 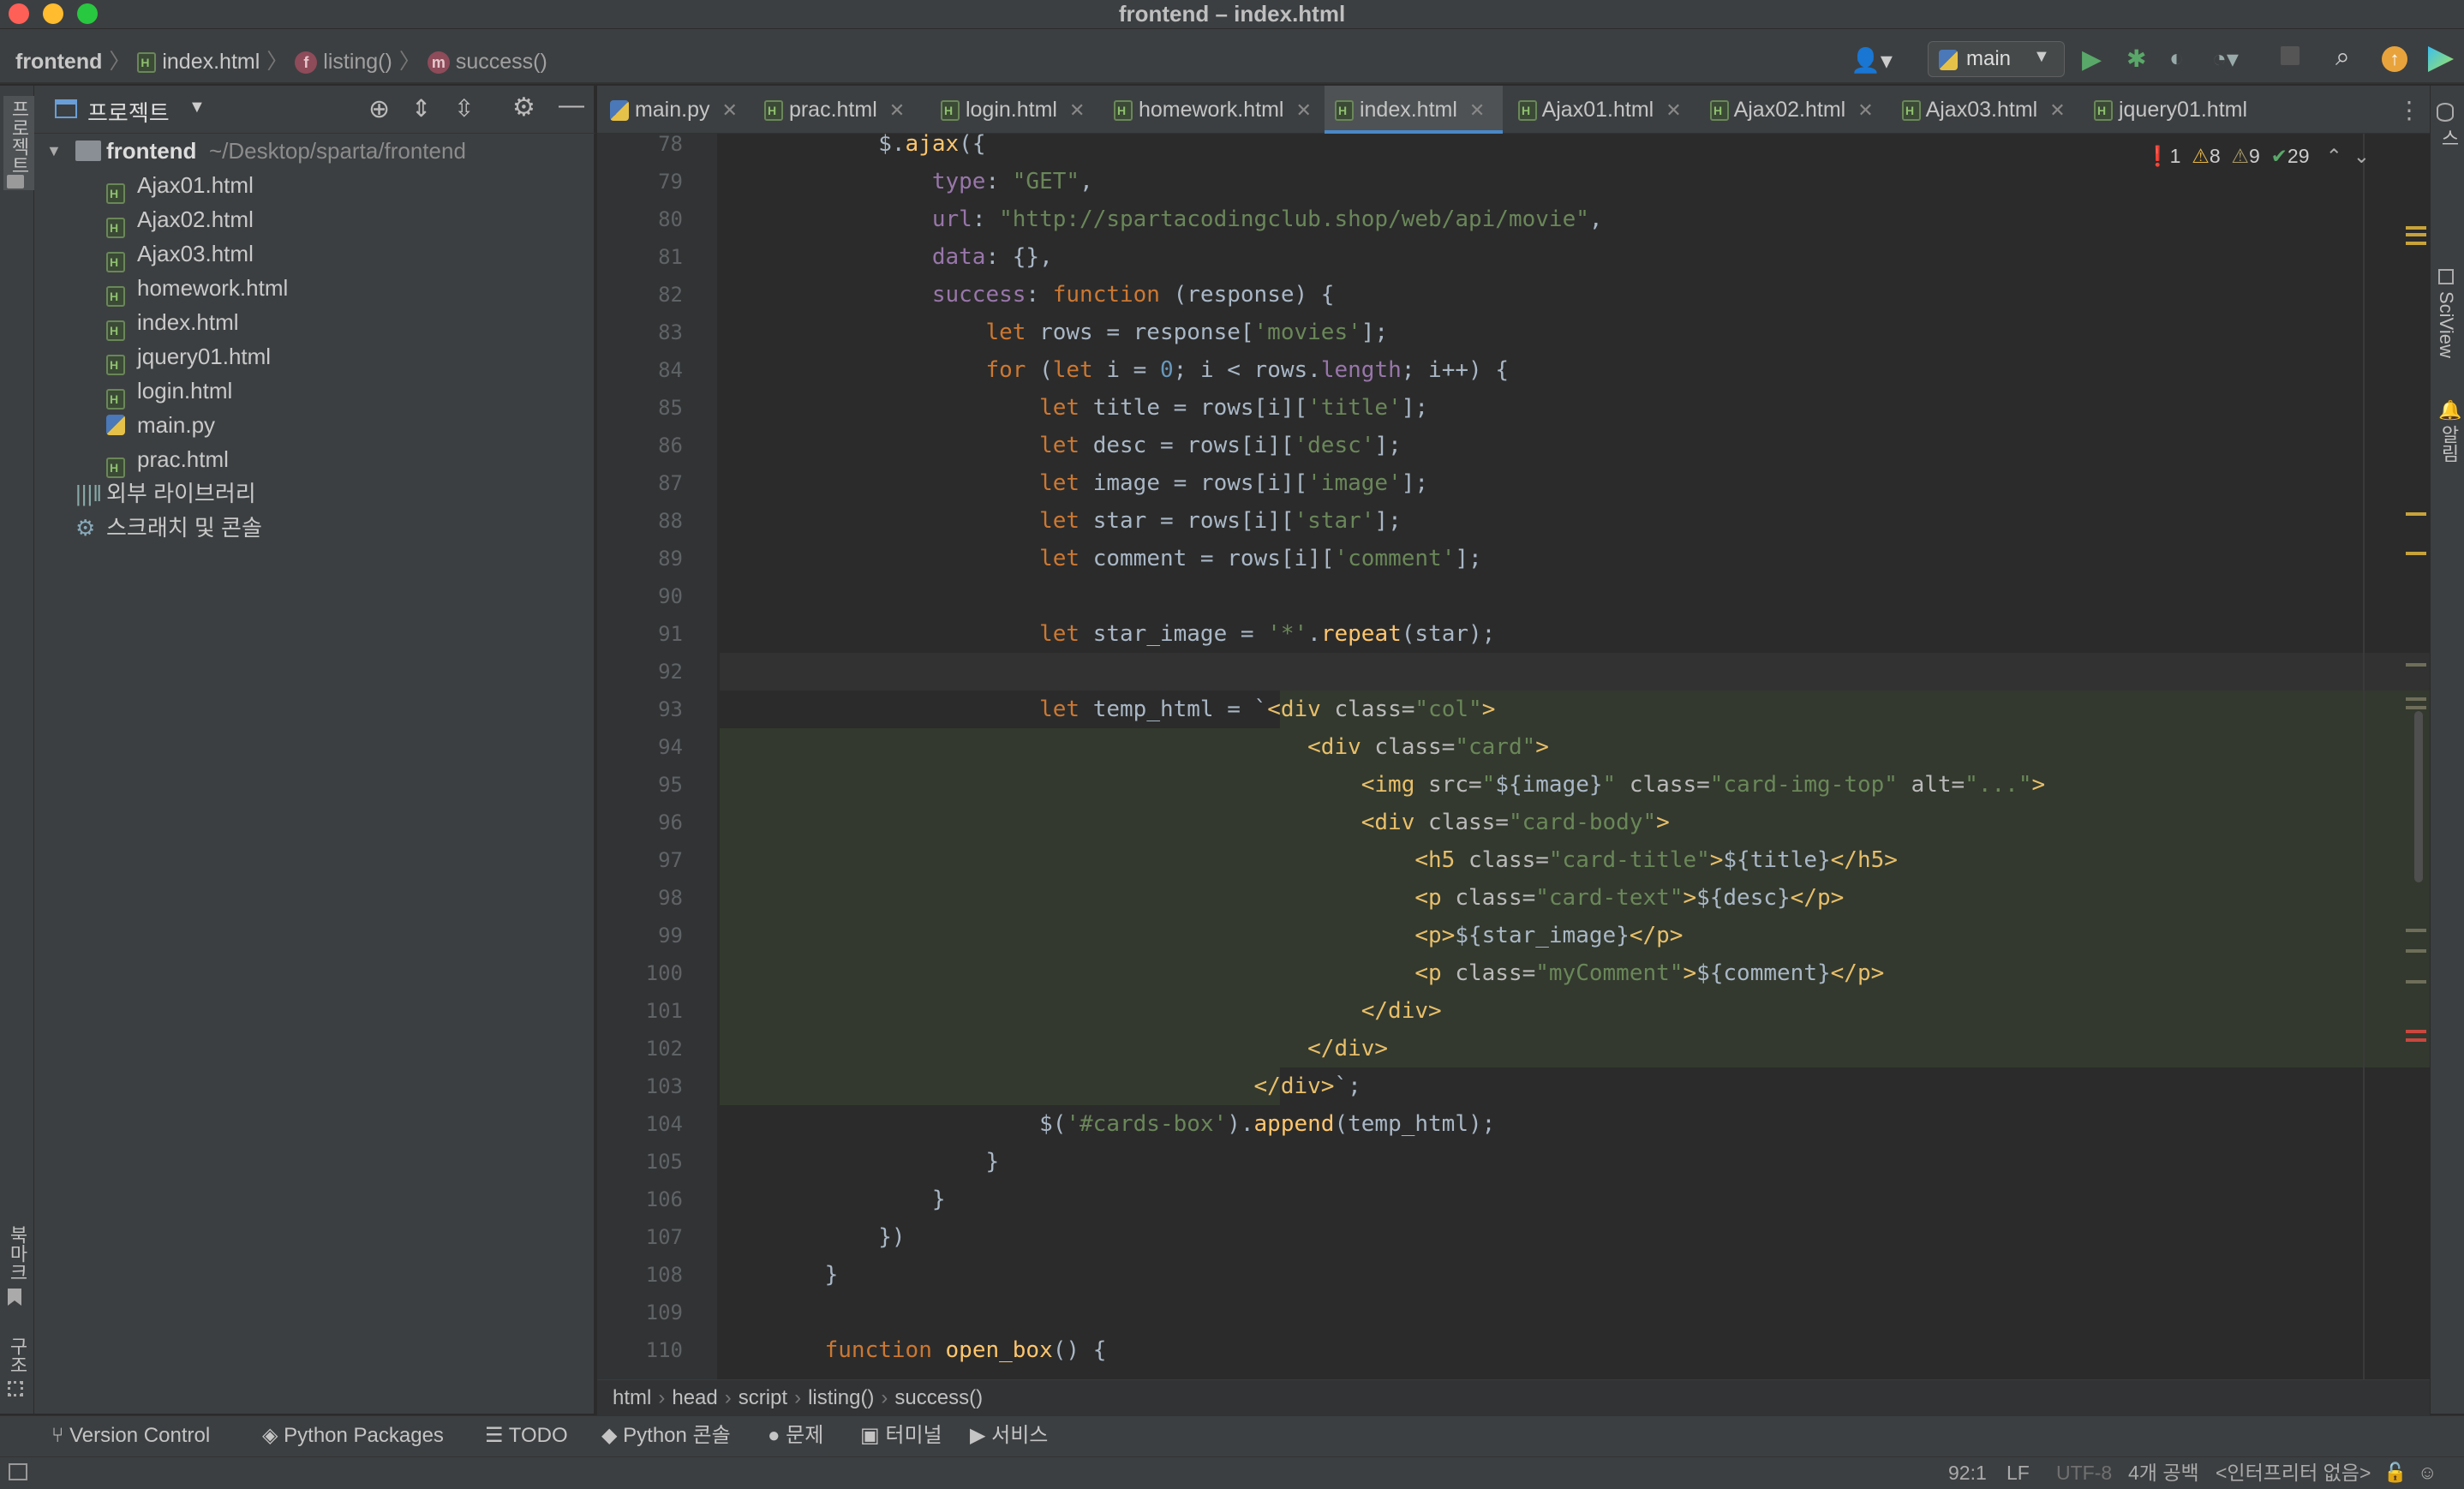 What do you see at coordinates (17, 1358) in the screenshot?
I see `structure-tool-button: 구조` at bounding box center [17, 1358].